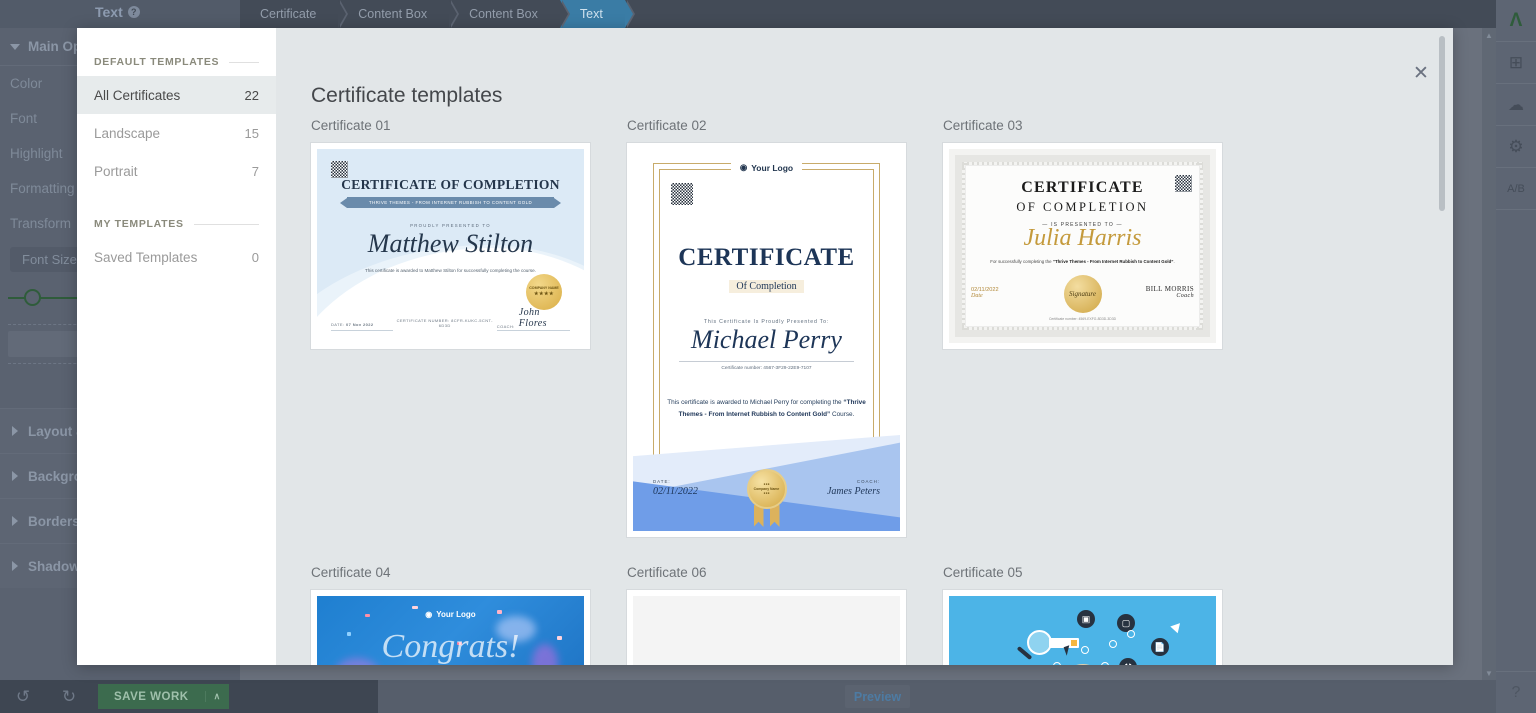 The width and height of the screenshot is (1536, 713). Describe the element at coordinates (1489, 354) in the screenshot. I see `canvas-scrollbar: ▲ ▼` at that location.